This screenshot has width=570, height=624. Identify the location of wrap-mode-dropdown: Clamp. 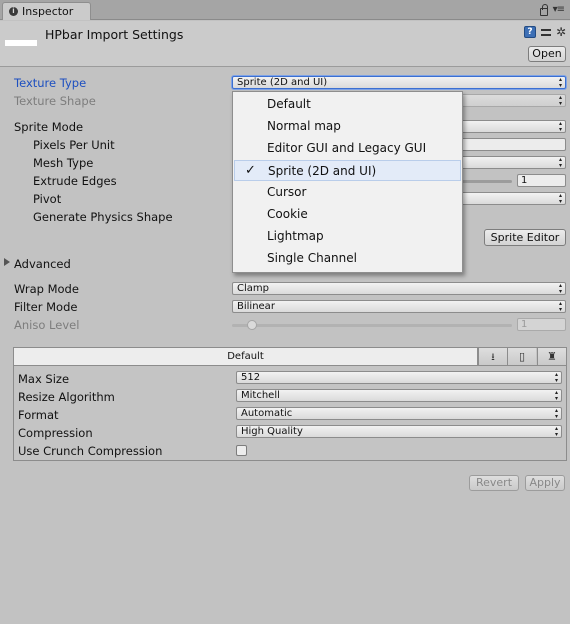
(399, 288).